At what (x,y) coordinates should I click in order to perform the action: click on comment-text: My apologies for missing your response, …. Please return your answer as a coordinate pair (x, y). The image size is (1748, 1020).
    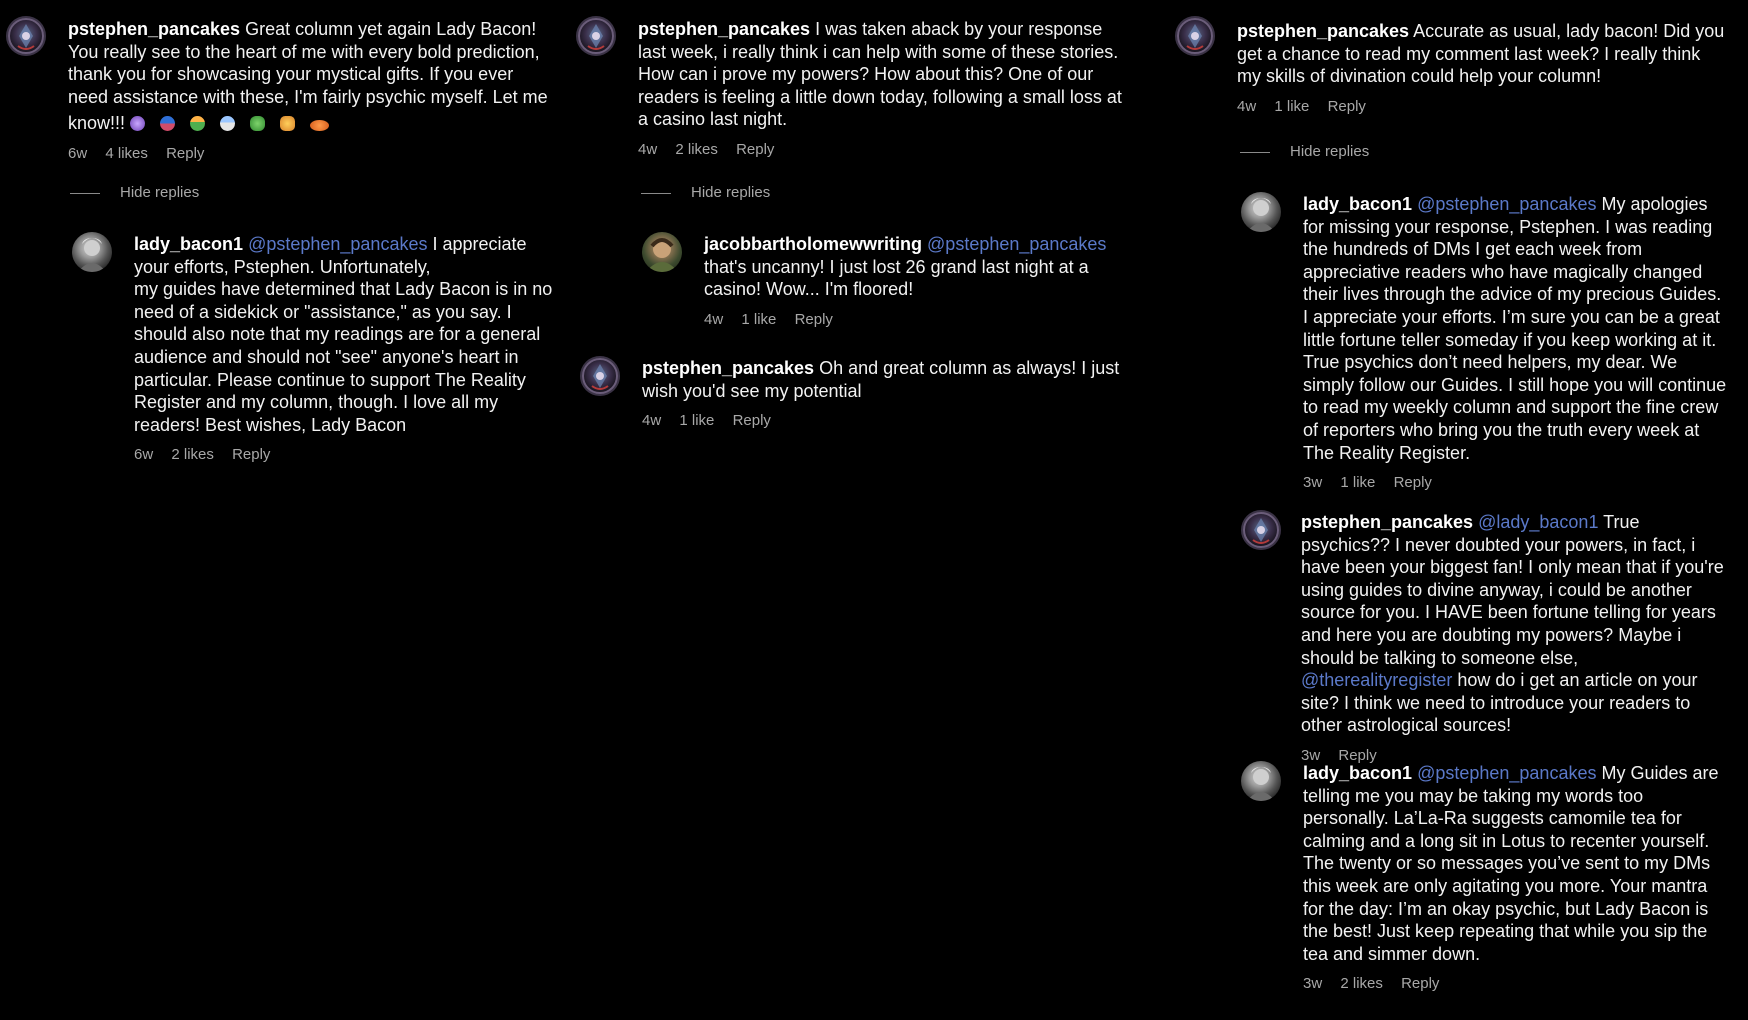
    Looking at the image, I should click on (1515, 328).